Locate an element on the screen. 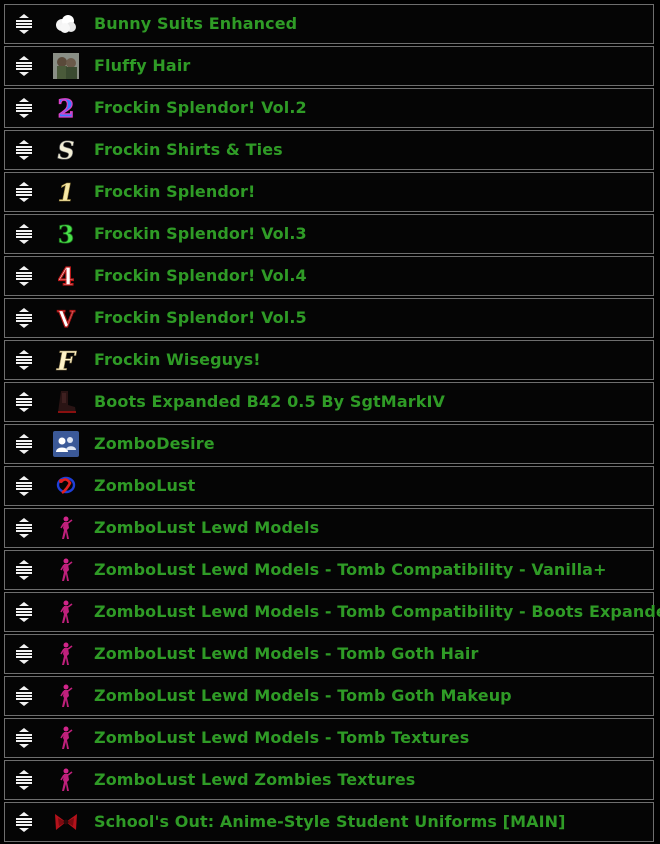  red-ribbon-icon is located at coordinates (66, 822).